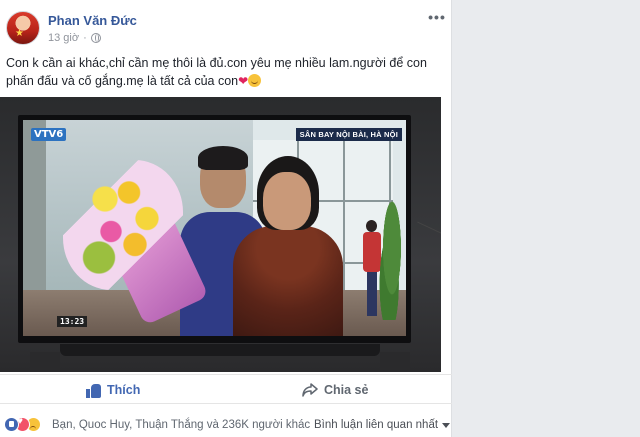 This screenshot has height=437, width=640. What do you see at coordinates (11, 424) in the screenshot?
I see `like-reaction-icon` at bounding box center [11, 424].